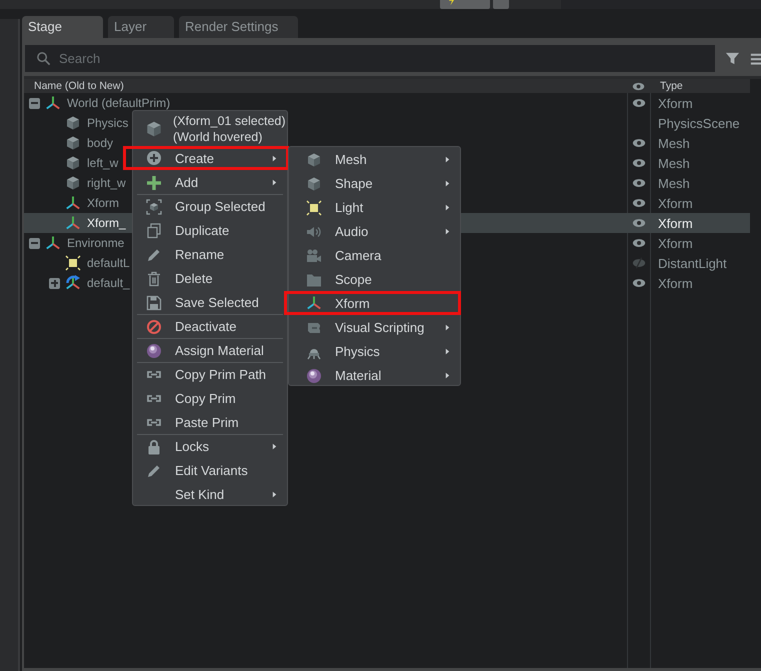  I want to click on prim-type: PhysicsScene, so click(699, 123).